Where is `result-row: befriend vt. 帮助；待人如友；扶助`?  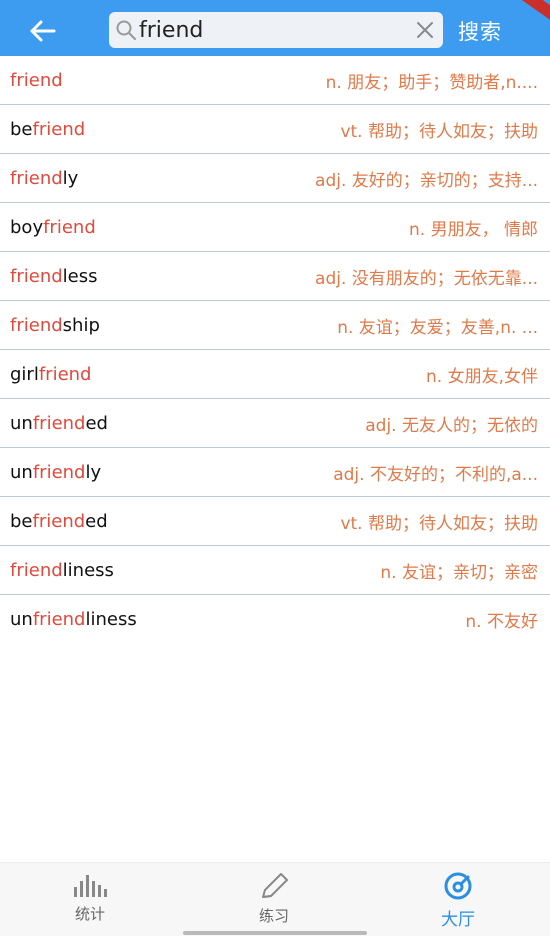 result-row: befriend vt. 帮助；待人如友；扶助 is located at coordinates (275, 129).